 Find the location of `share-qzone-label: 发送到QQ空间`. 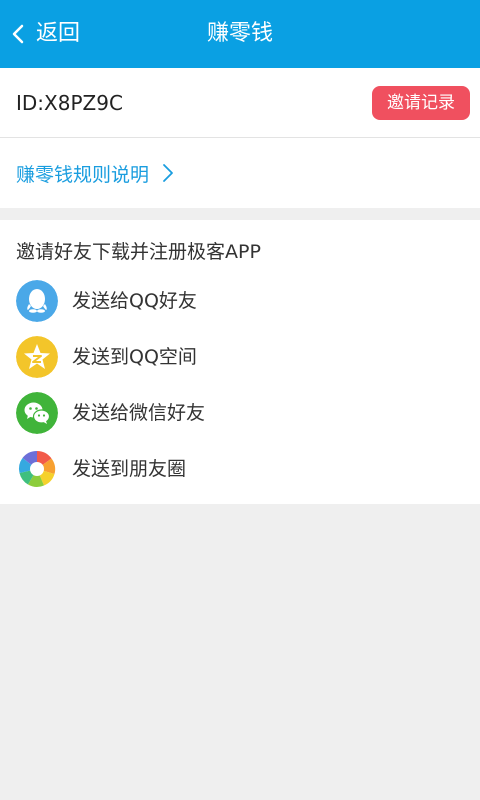

share-qzone-label: 发送到QQ空间 is located at coordinates (134, 357).